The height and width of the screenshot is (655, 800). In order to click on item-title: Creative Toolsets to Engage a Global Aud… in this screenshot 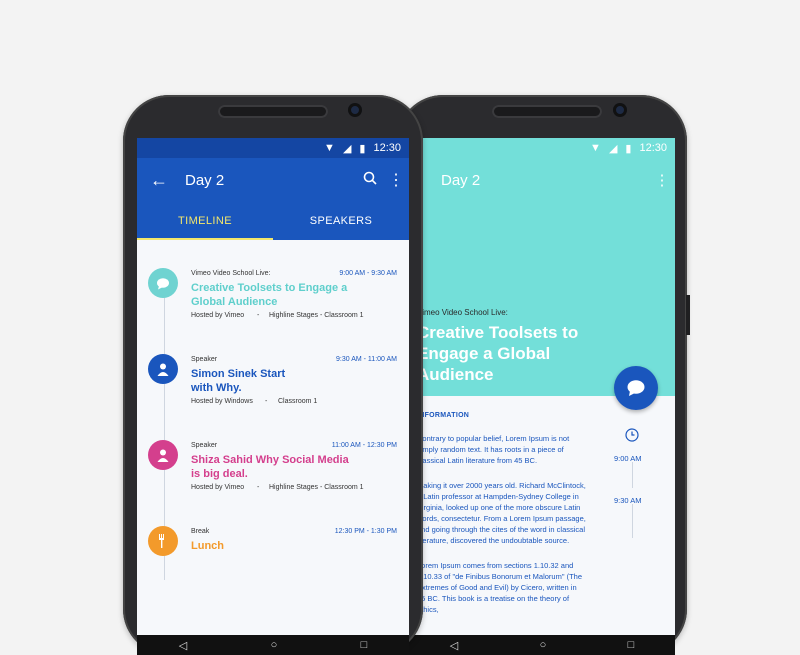, I will do `click(269, 295)`.